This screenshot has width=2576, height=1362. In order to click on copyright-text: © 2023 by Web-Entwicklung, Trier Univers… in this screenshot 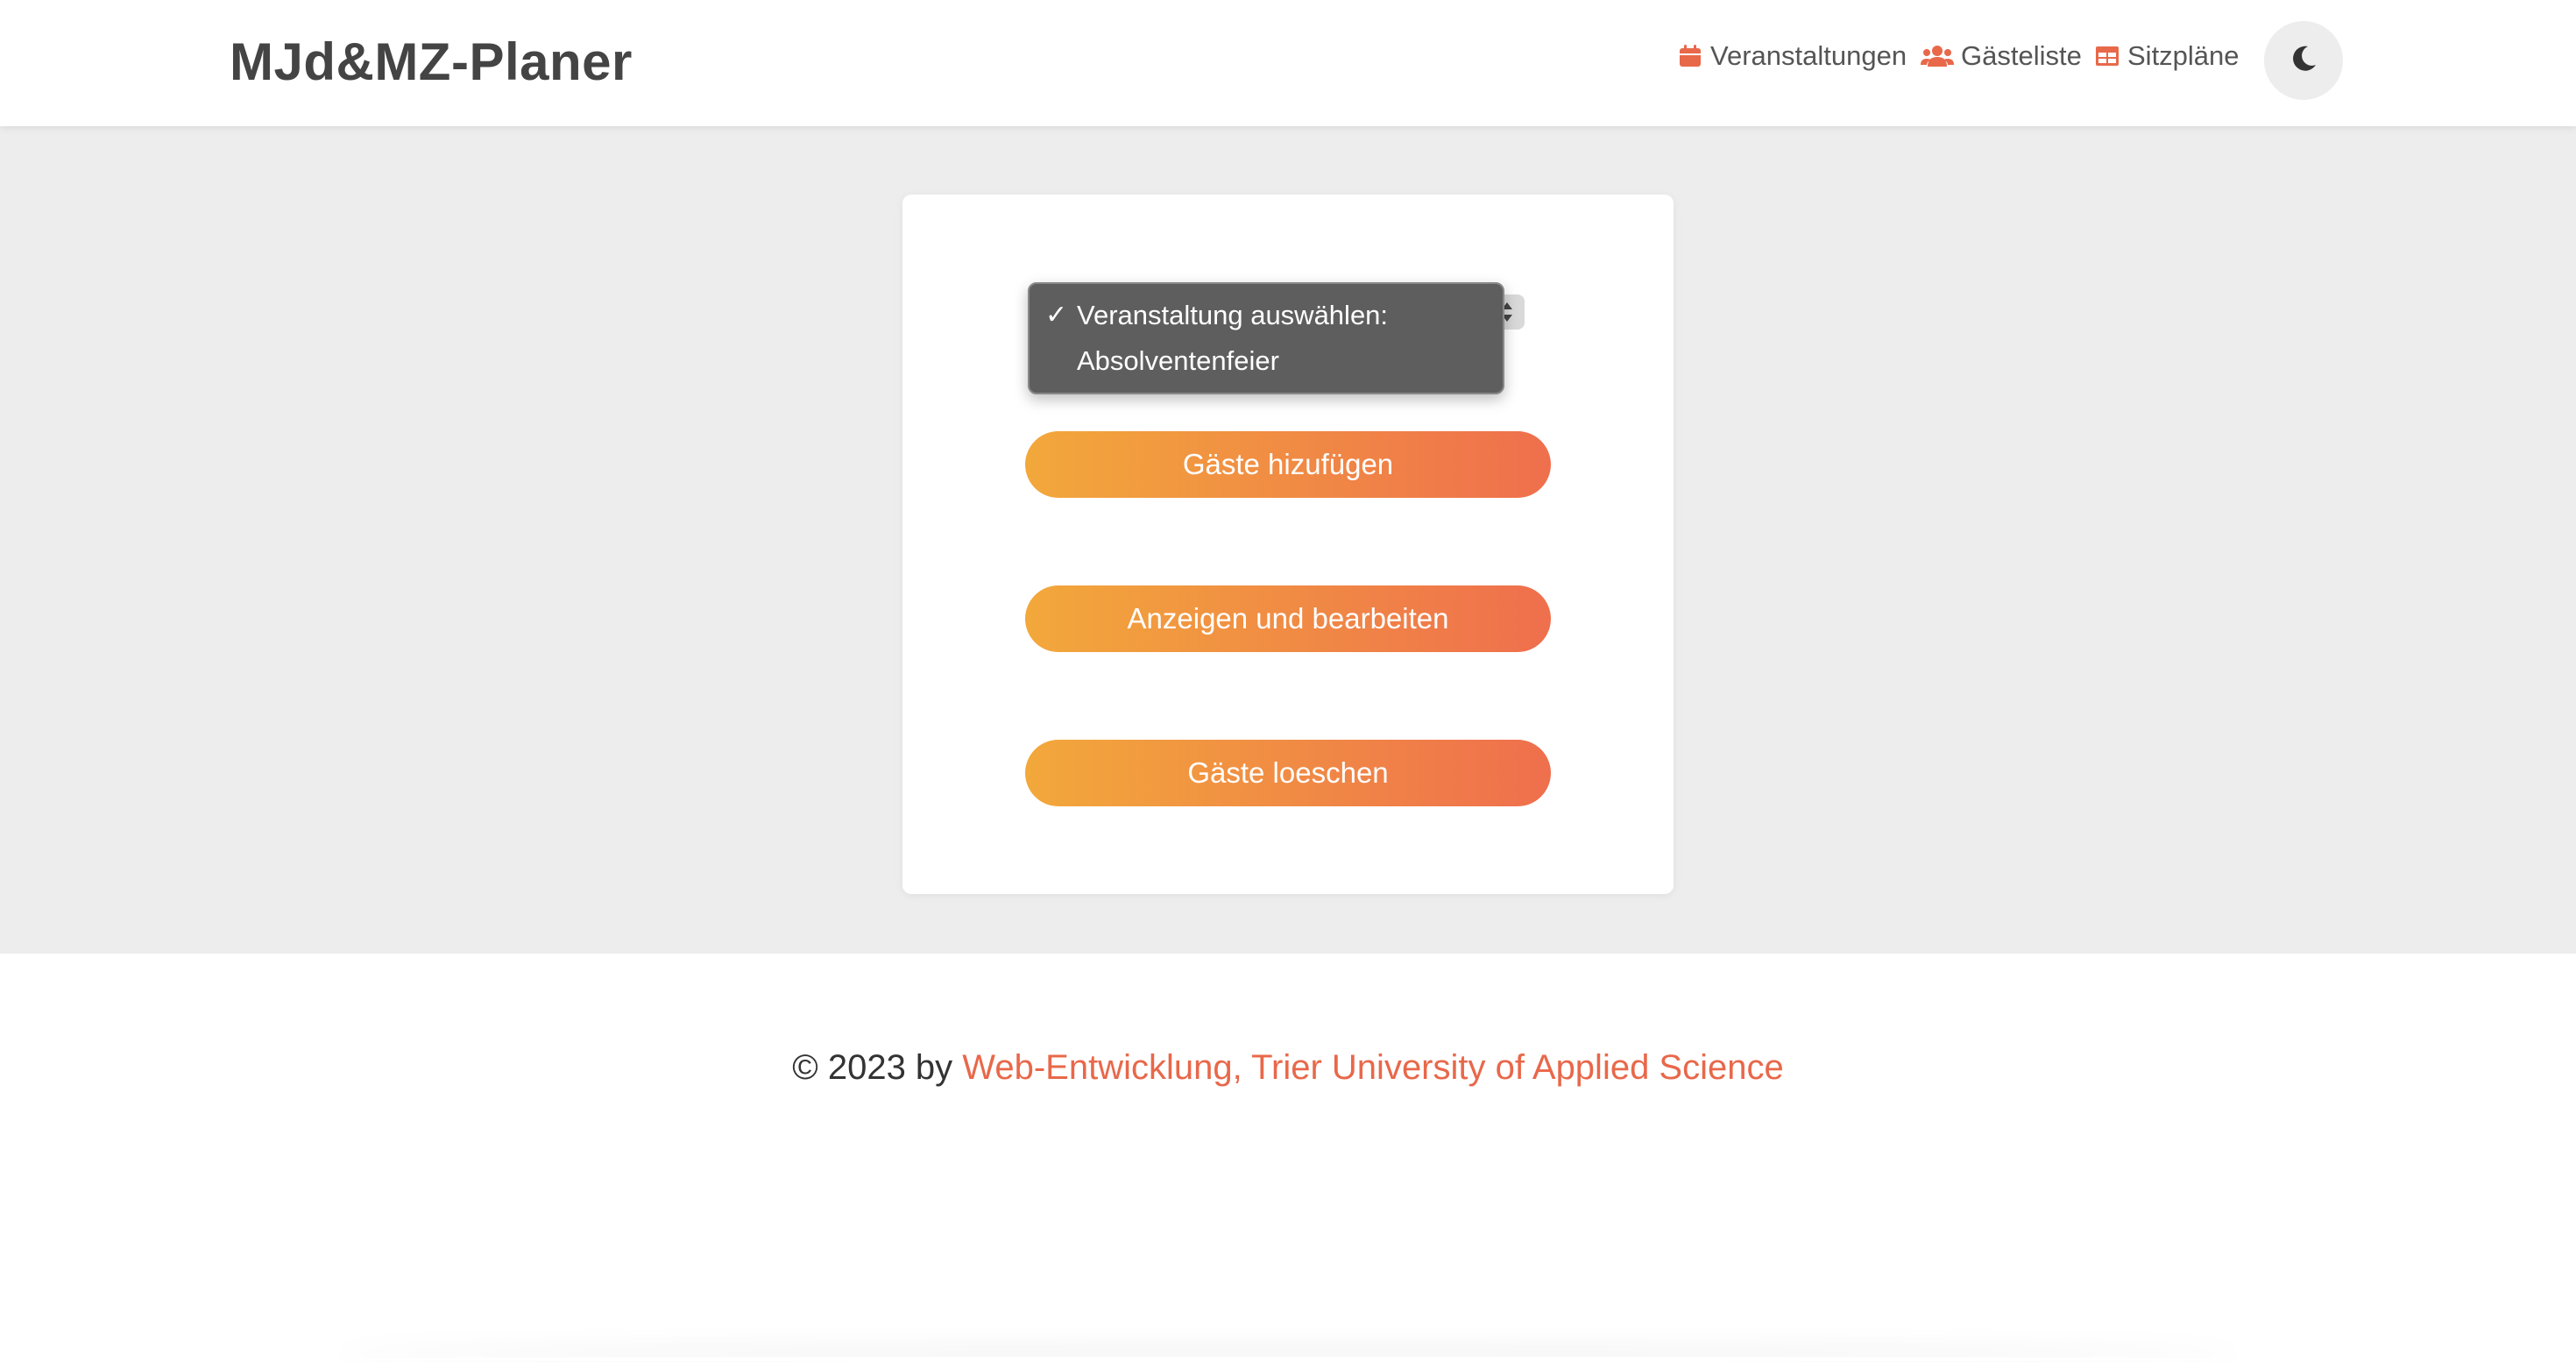, I will do `click(1288, 1068)`.